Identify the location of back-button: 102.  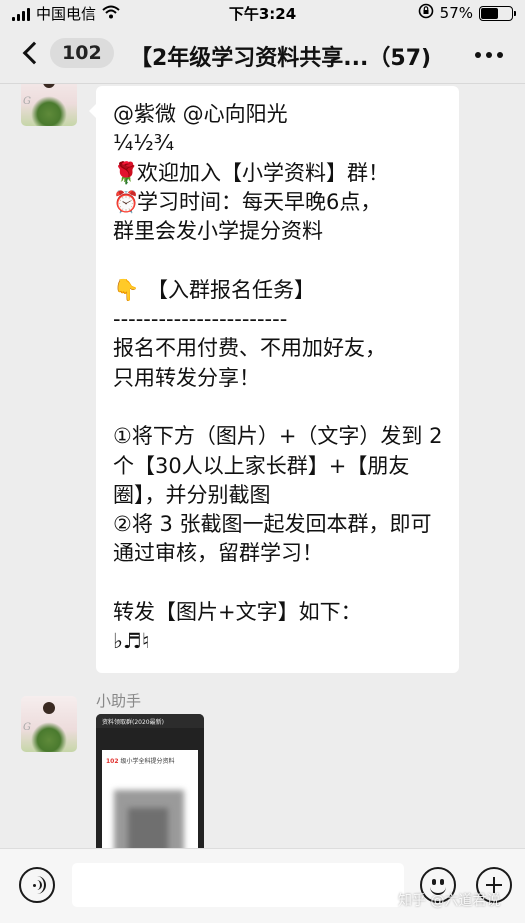
(67, 53).